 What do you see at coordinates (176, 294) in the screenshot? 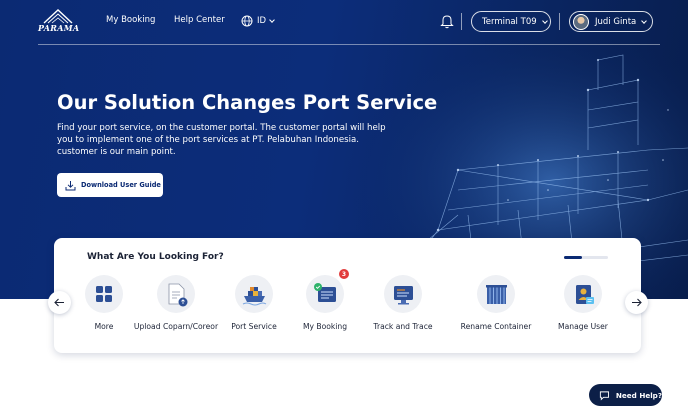
I see `upload-document-icon` at bounding box center [176, 294].